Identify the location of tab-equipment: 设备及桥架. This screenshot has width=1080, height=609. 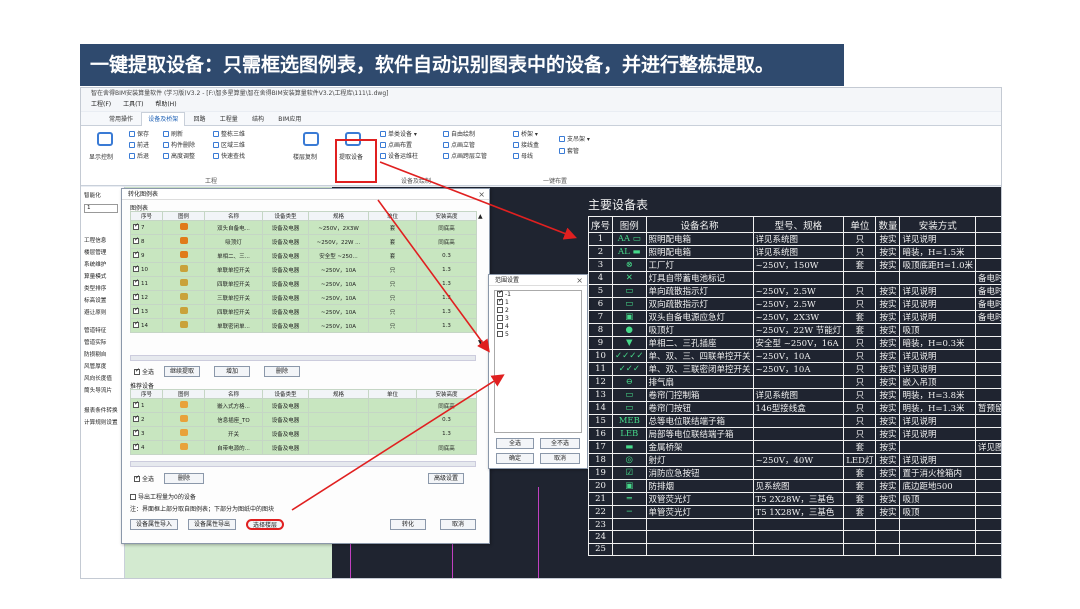
(163, 119).